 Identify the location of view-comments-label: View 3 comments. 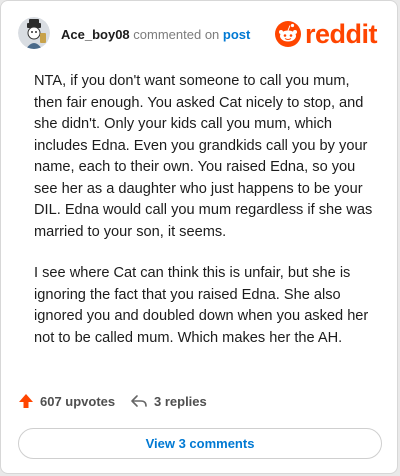
(200, 443).